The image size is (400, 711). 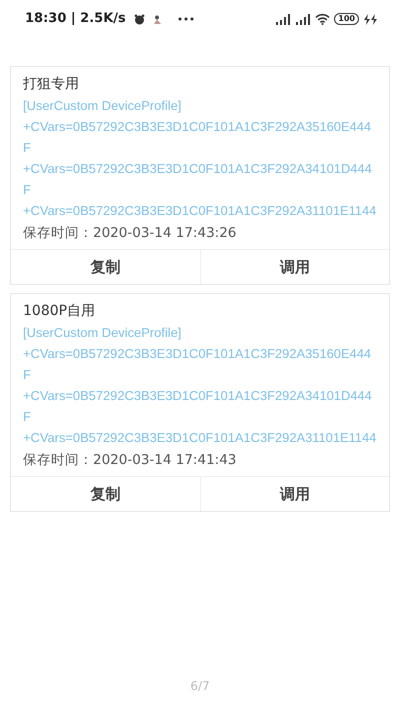 I want to click on status-time: 18:30 | 2.5K/s, so click(x=75, y=19).